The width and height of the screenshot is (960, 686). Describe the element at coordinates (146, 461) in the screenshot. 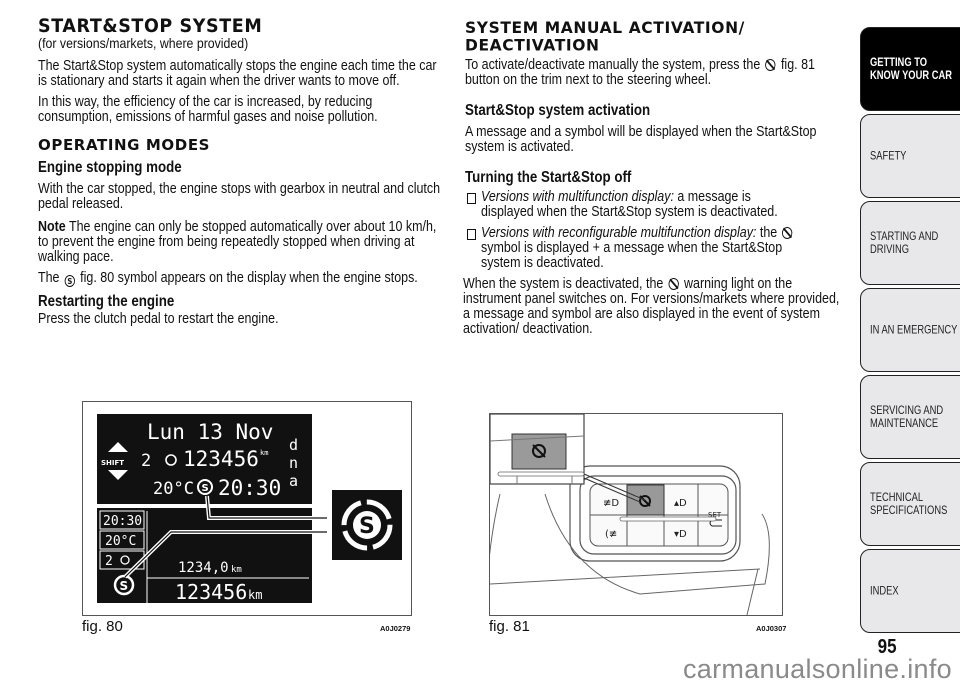

I see `display-lights: 2` at that location.